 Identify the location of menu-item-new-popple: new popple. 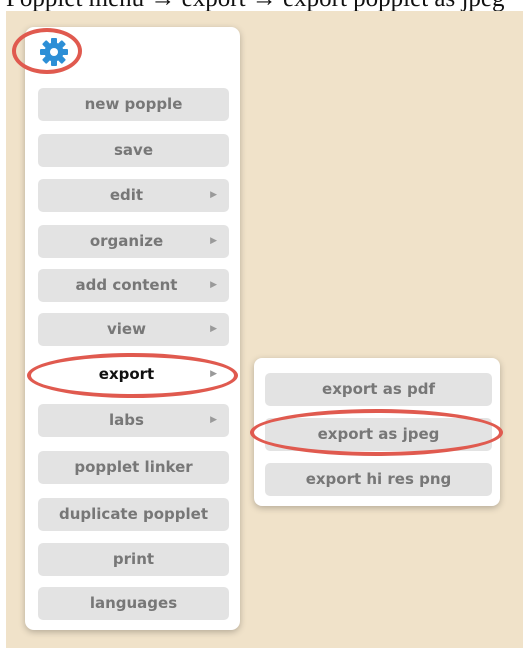
(133, 104).